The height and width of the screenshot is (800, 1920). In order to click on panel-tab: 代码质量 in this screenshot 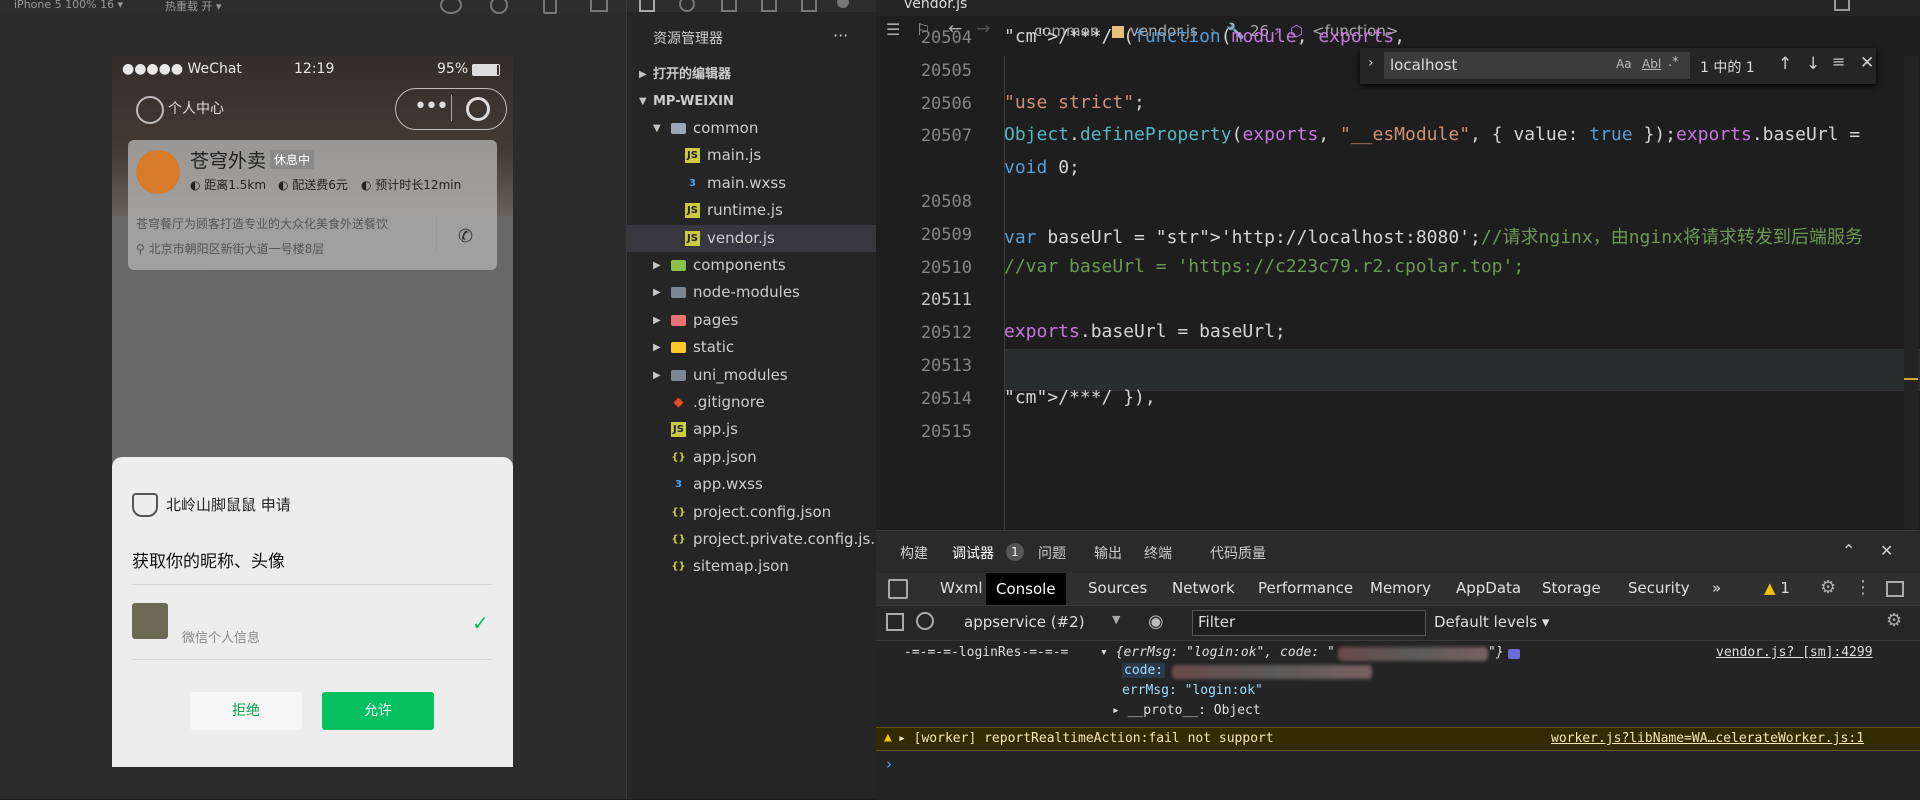, I will do `click(1238, 553)`.